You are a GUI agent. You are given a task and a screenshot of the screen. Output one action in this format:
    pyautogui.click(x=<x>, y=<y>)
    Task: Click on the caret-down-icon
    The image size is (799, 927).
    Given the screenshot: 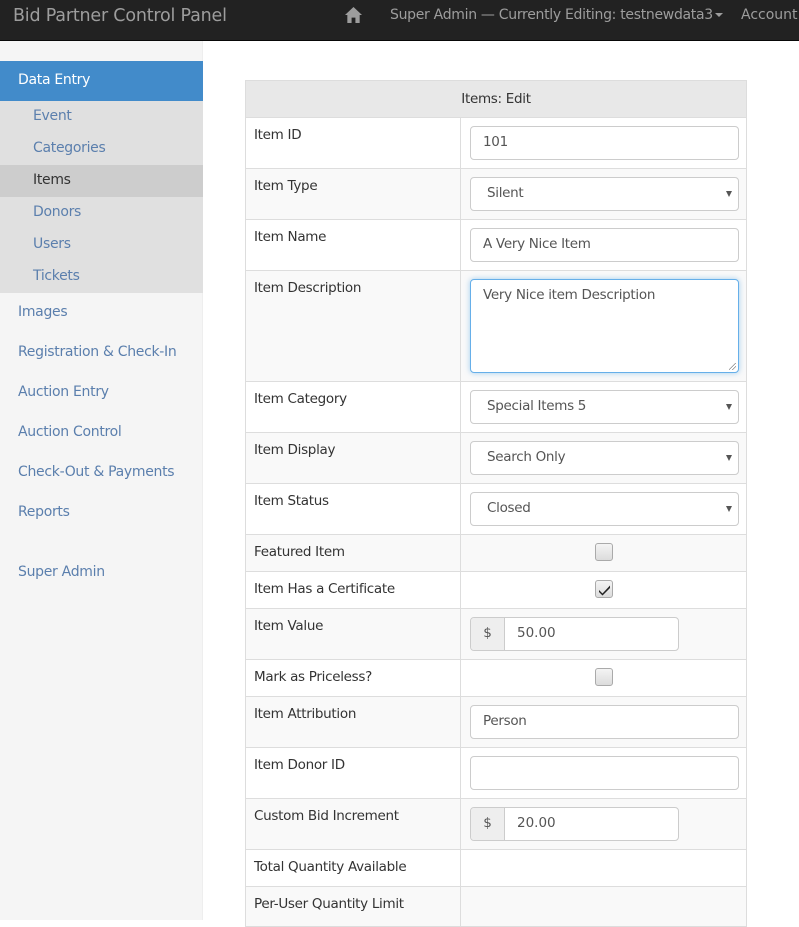 What is the action you would take?
    pyautogui.click(x=718, y=15)
    